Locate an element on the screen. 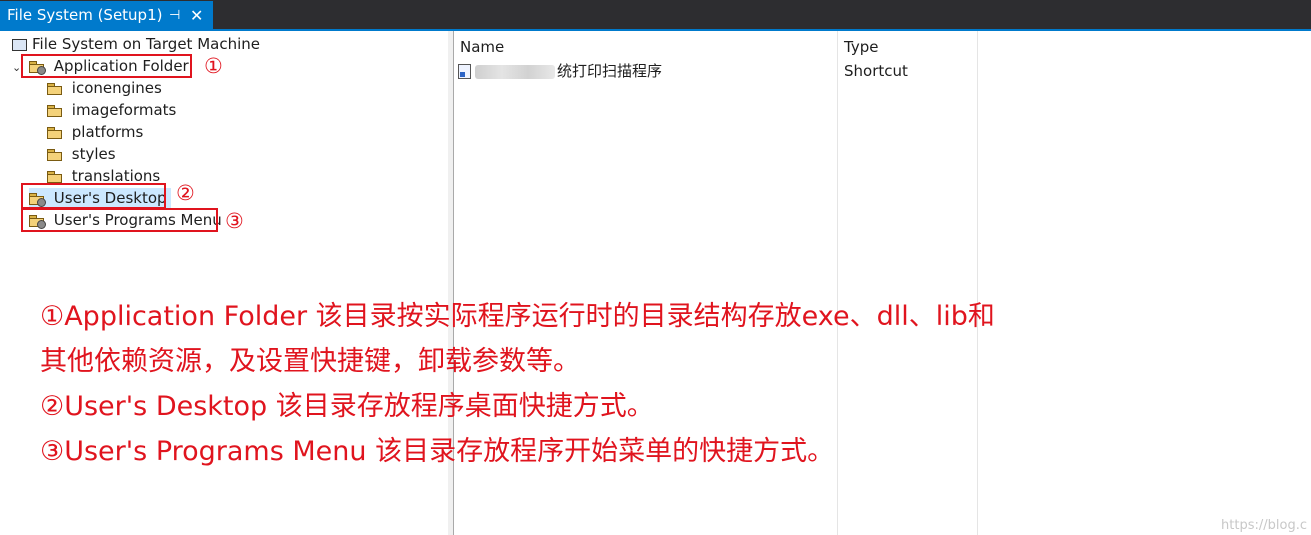 The width and height of the screenshot is (1311, 535). tree-item-label: imageformats is located at coordinates (124, 110).